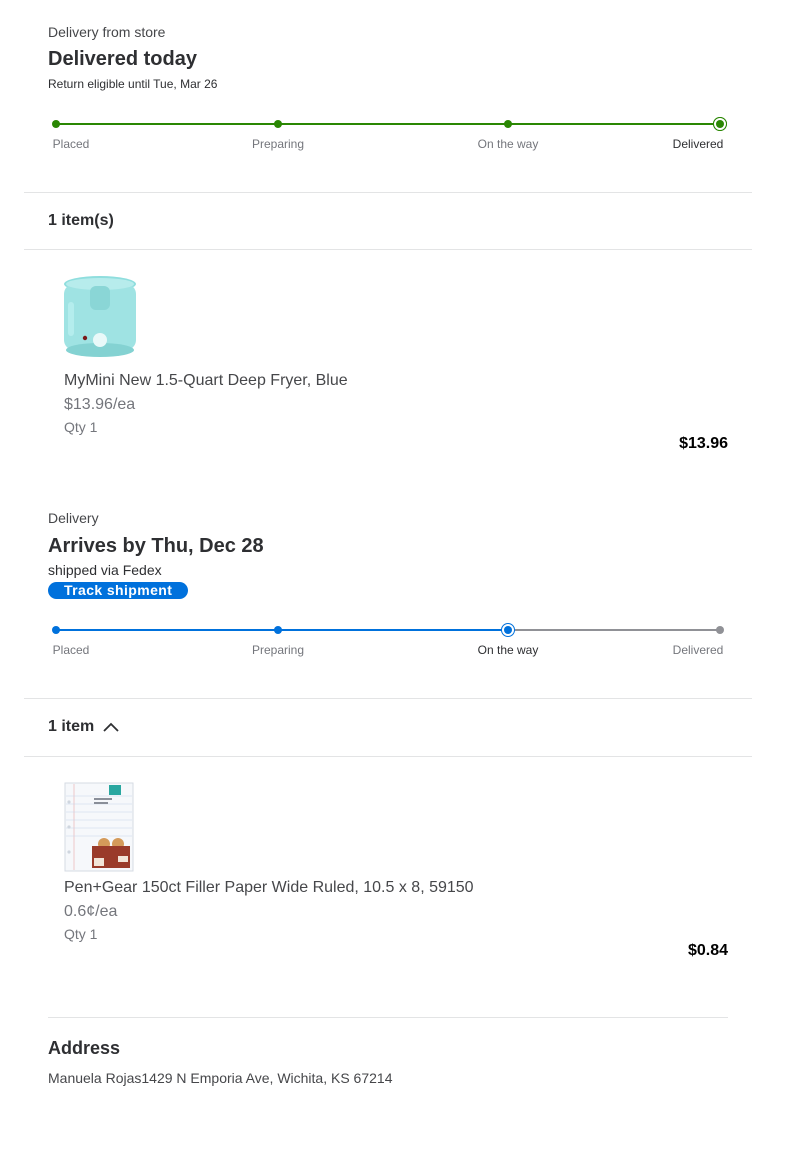  I want to click on shipment1-item-count: 1 item(s), so click(81, 220).